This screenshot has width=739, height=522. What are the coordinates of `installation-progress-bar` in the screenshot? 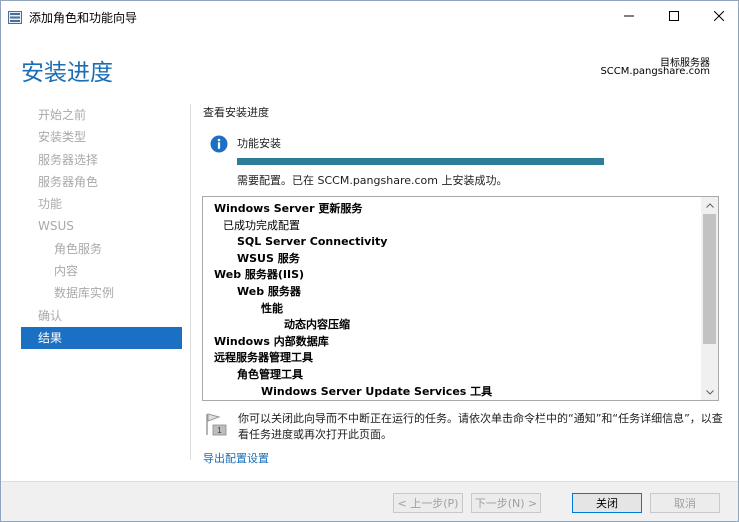 It's located at (420, 161).